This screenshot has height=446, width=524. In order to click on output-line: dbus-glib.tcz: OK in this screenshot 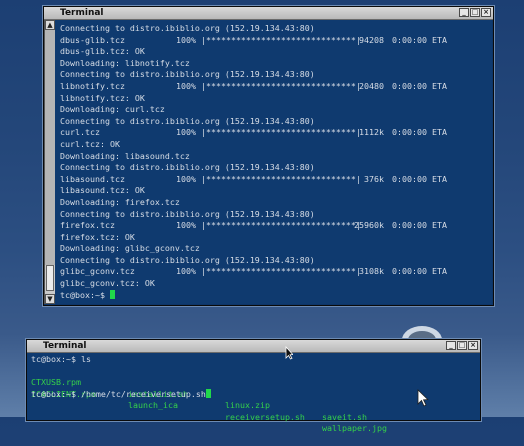, I will do `click(276, 52)`.